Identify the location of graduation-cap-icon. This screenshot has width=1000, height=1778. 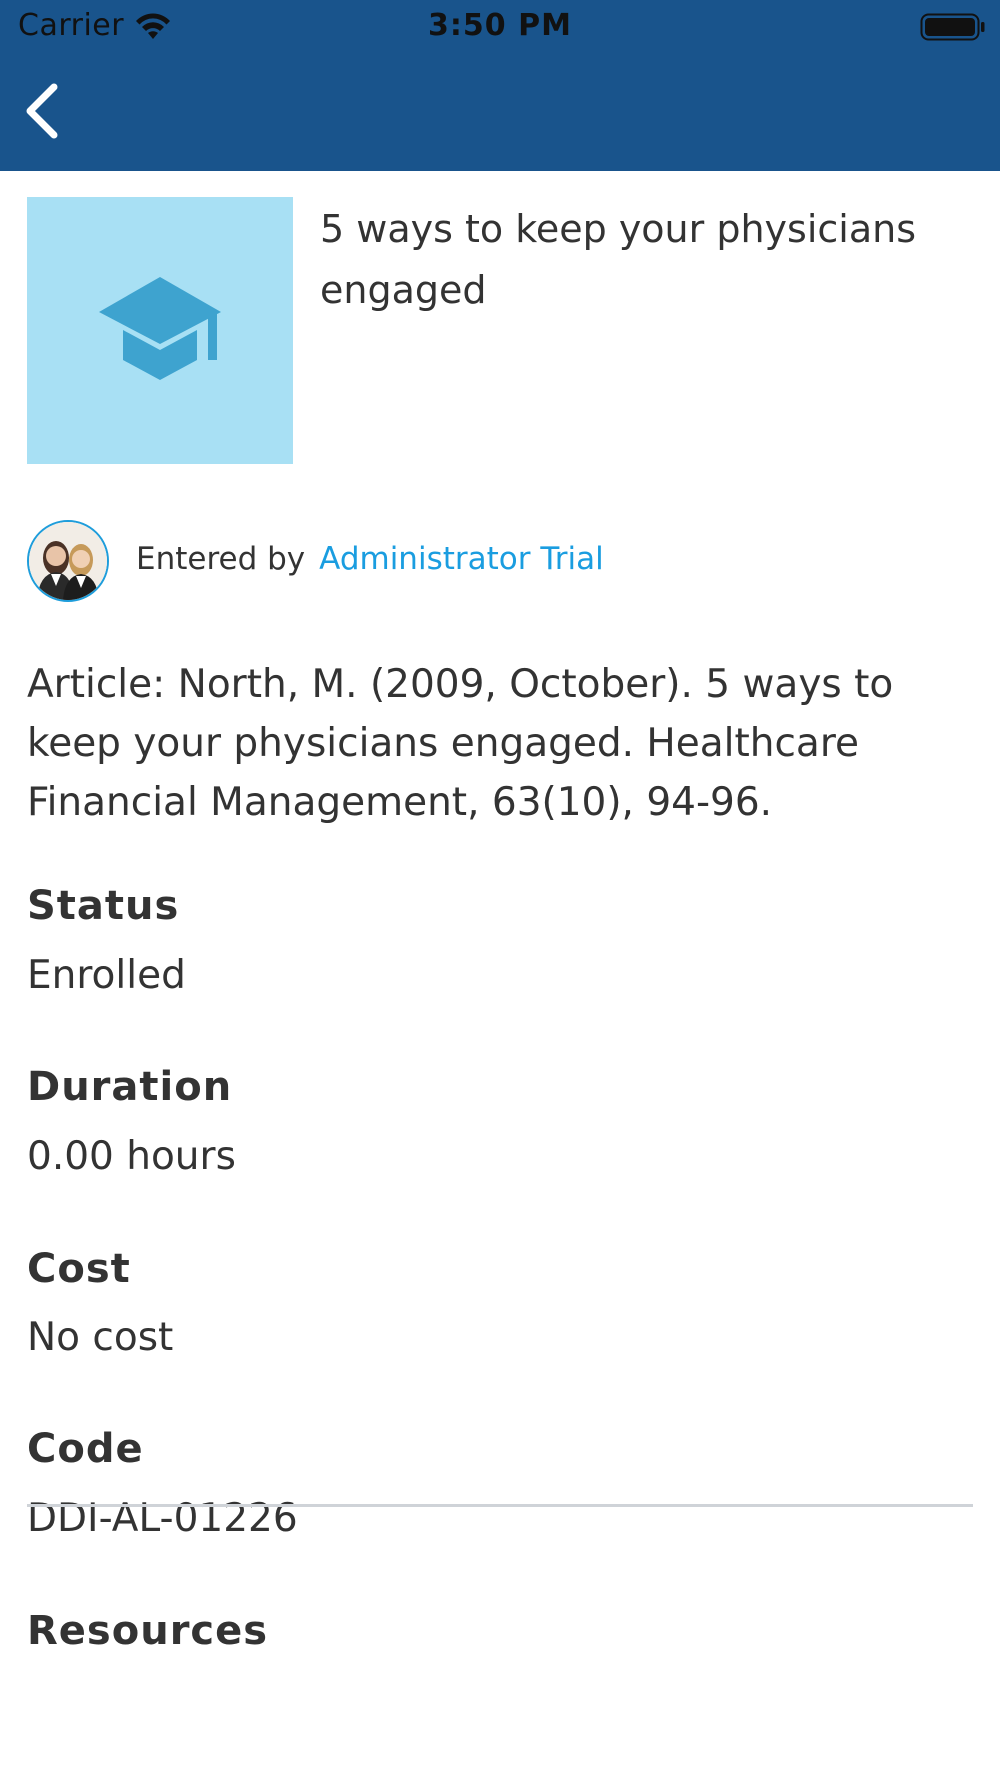
(160, 328).